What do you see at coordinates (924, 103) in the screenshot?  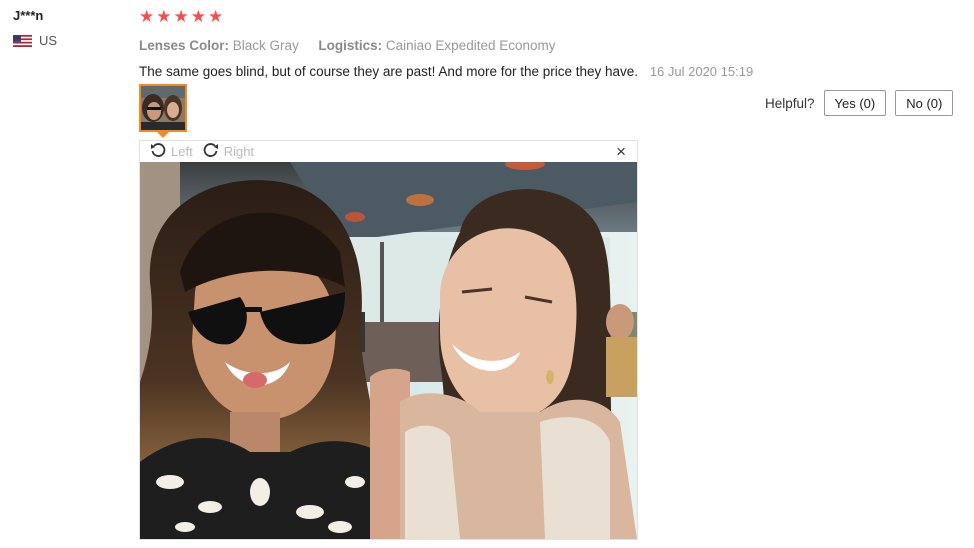 I see `helpful-no-button: No (0)` at bounding box center [924, 103].